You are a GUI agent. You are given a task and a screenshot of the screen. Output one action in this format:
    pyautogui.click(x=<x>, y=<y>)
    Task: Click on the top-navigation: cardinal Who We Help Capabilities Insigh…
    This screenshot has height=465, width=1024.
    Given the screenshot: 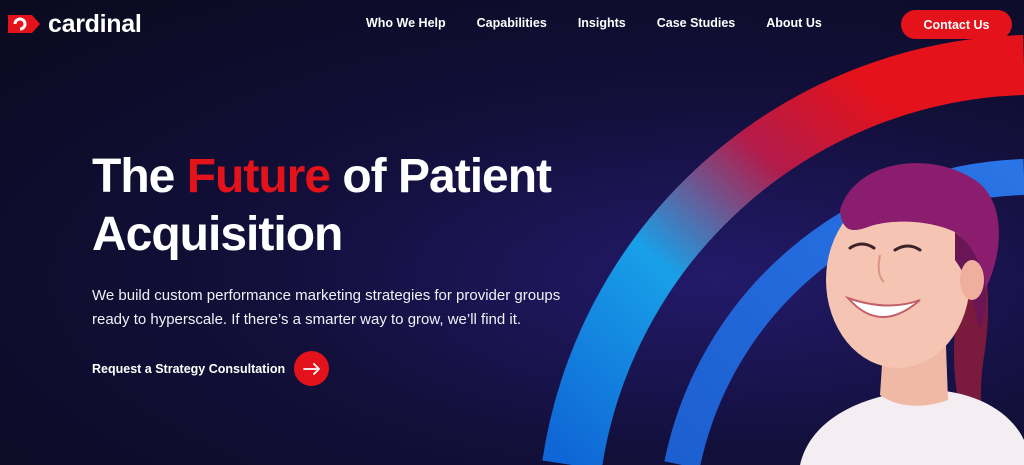 What is the action you would take?
    pyautogui.click(x=512, y=24)
    